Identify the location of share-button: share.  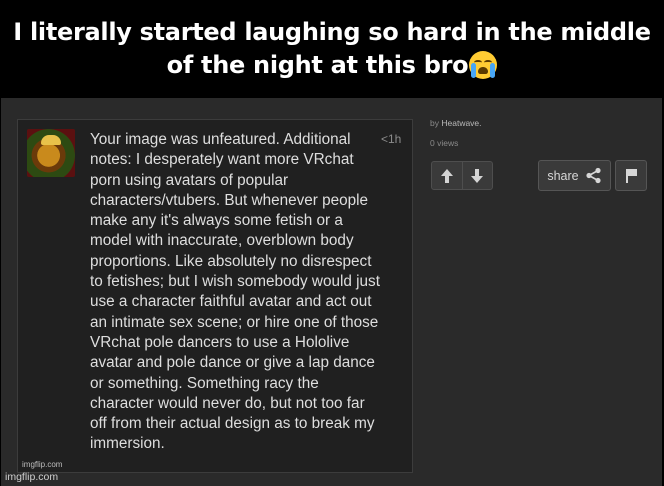
(574, 175).